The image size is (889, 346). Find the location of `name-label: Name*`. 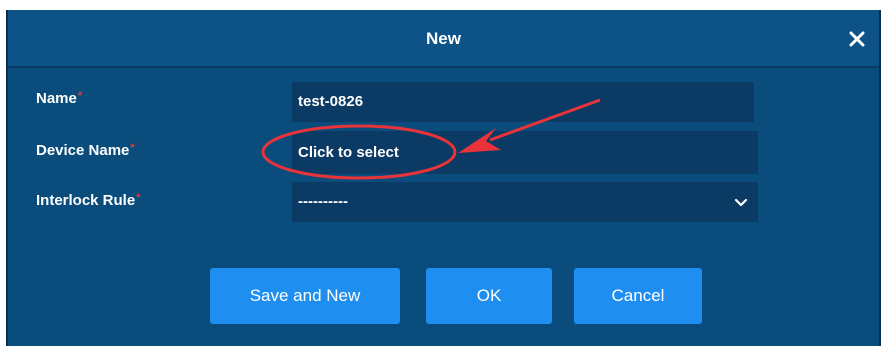

name-label: Name* is located at coordinates (59, 98).